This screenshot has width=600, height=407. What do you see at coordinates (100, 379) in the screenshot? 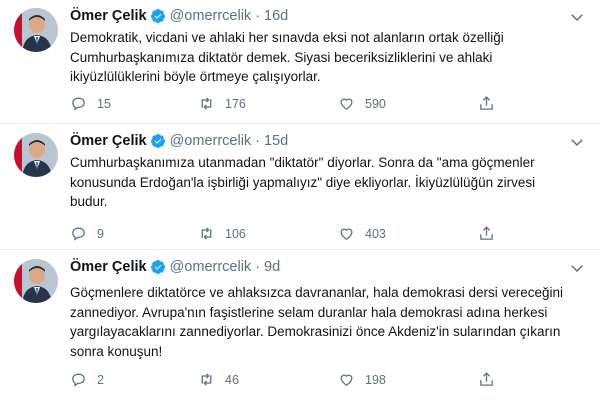
I see `reply-count: 2` at bounding box center [100, 379].